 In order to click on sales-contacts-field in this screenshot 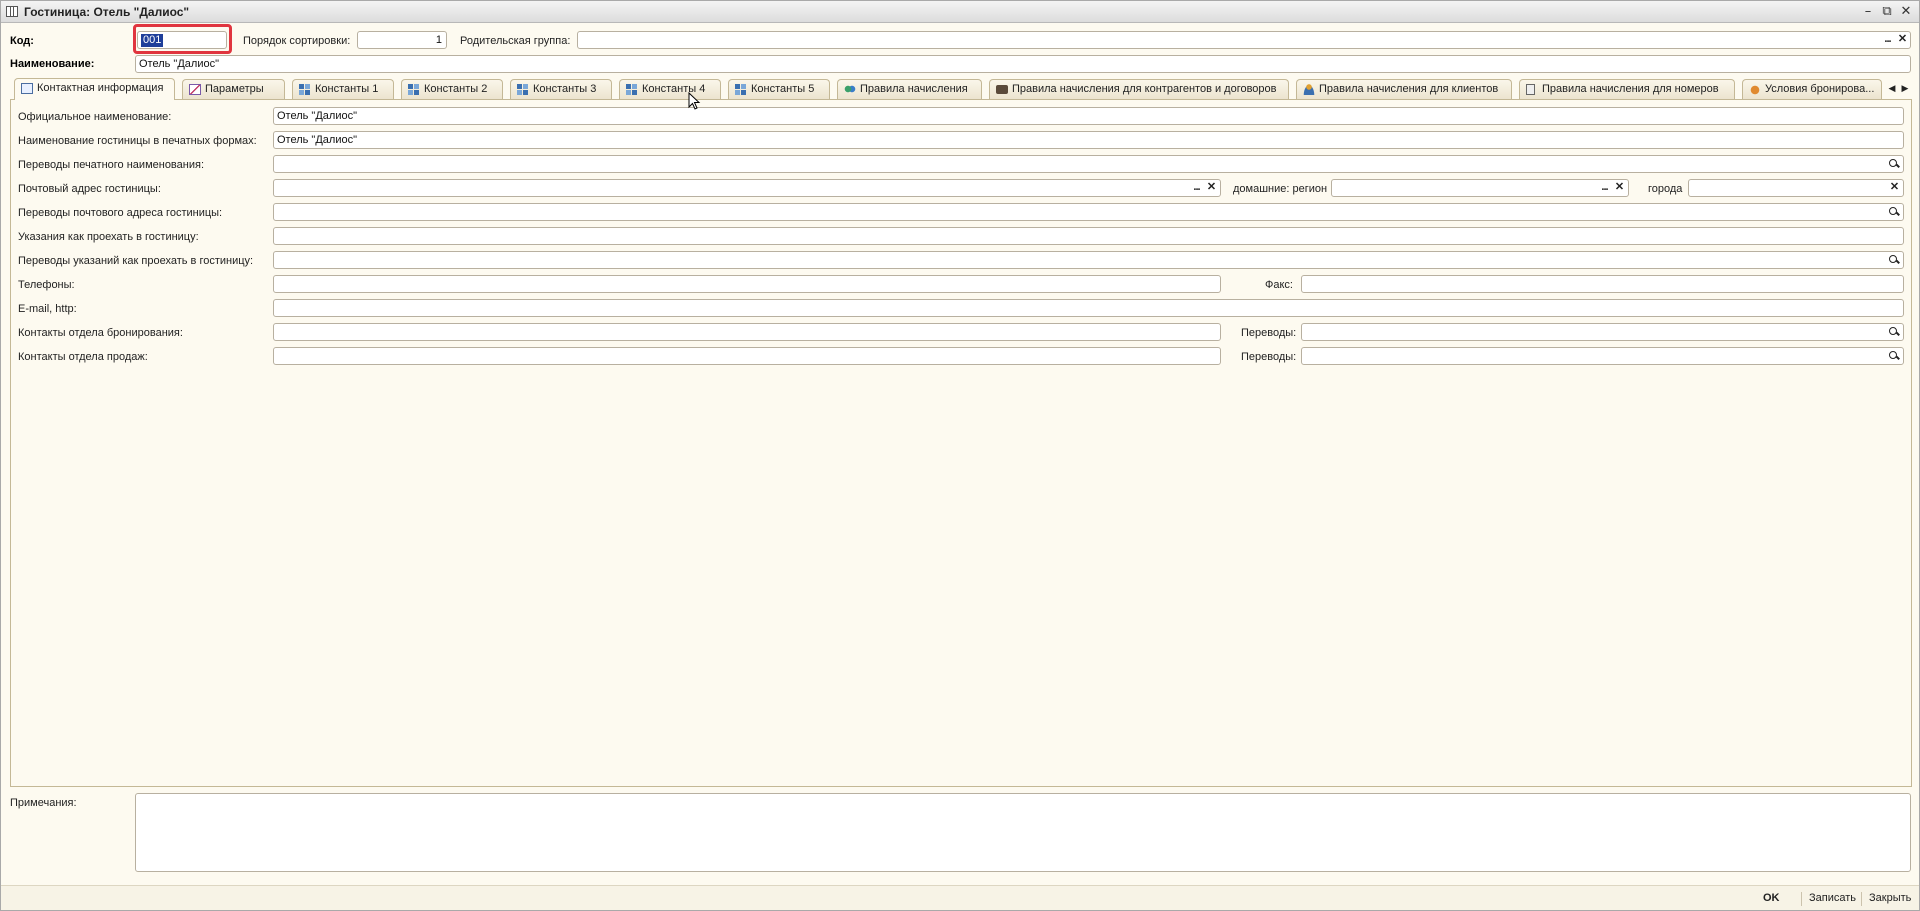, I will do `click(747, 356)`.